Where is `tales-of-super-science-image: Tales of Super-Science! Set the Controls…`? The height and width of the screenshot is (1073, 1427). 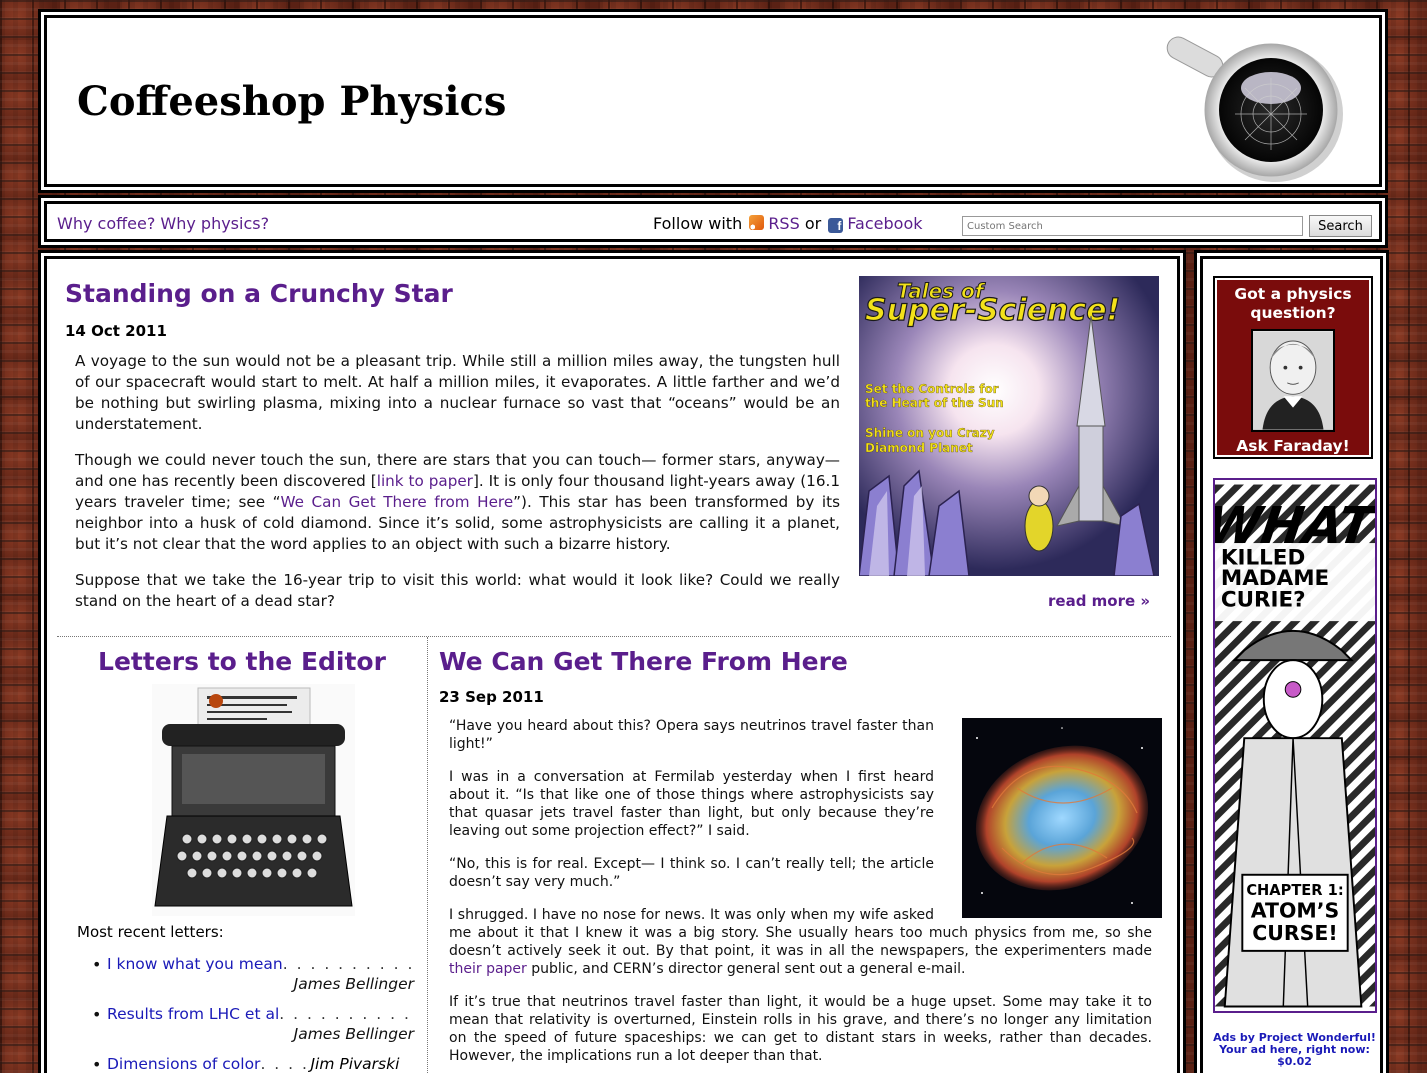
tales-of-super-science-image: Tales of Super-Science! Set the Controls… is located at coordinates (1009, 426).